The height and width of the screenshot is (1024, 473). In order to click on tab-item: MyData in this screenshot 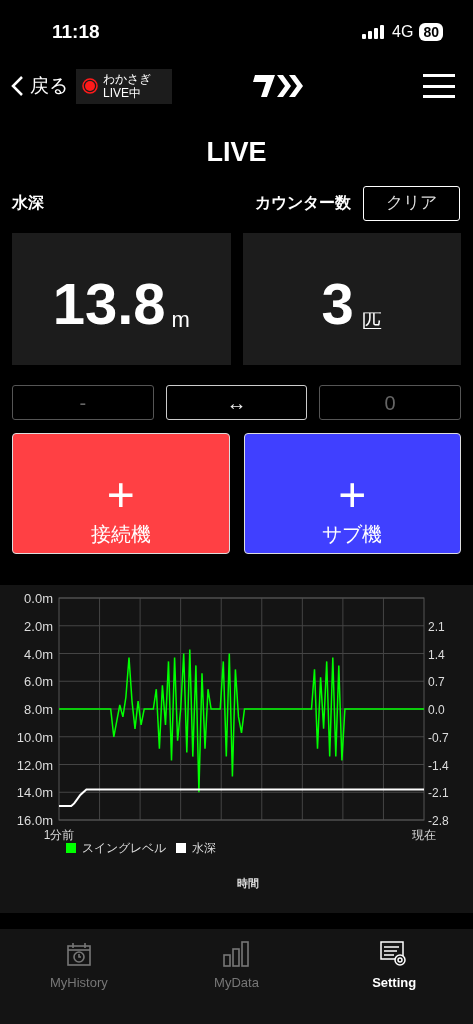, I will do `click(236, 967)`.